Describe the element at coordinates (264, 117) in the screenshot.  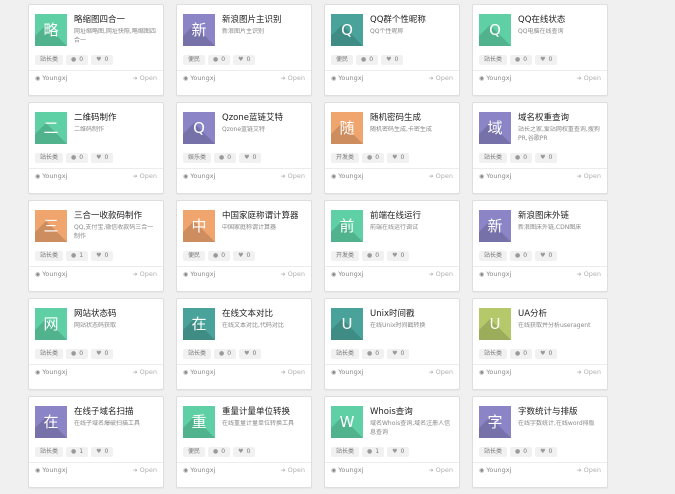
I see `tool-title: Qzone蓝链艾特` at that location.